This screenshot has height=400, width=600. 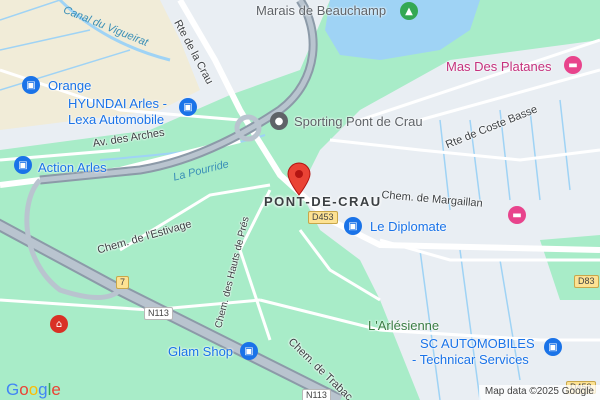 I want to click on poi-glam: Glam Shop, so click(x=200, y=351).